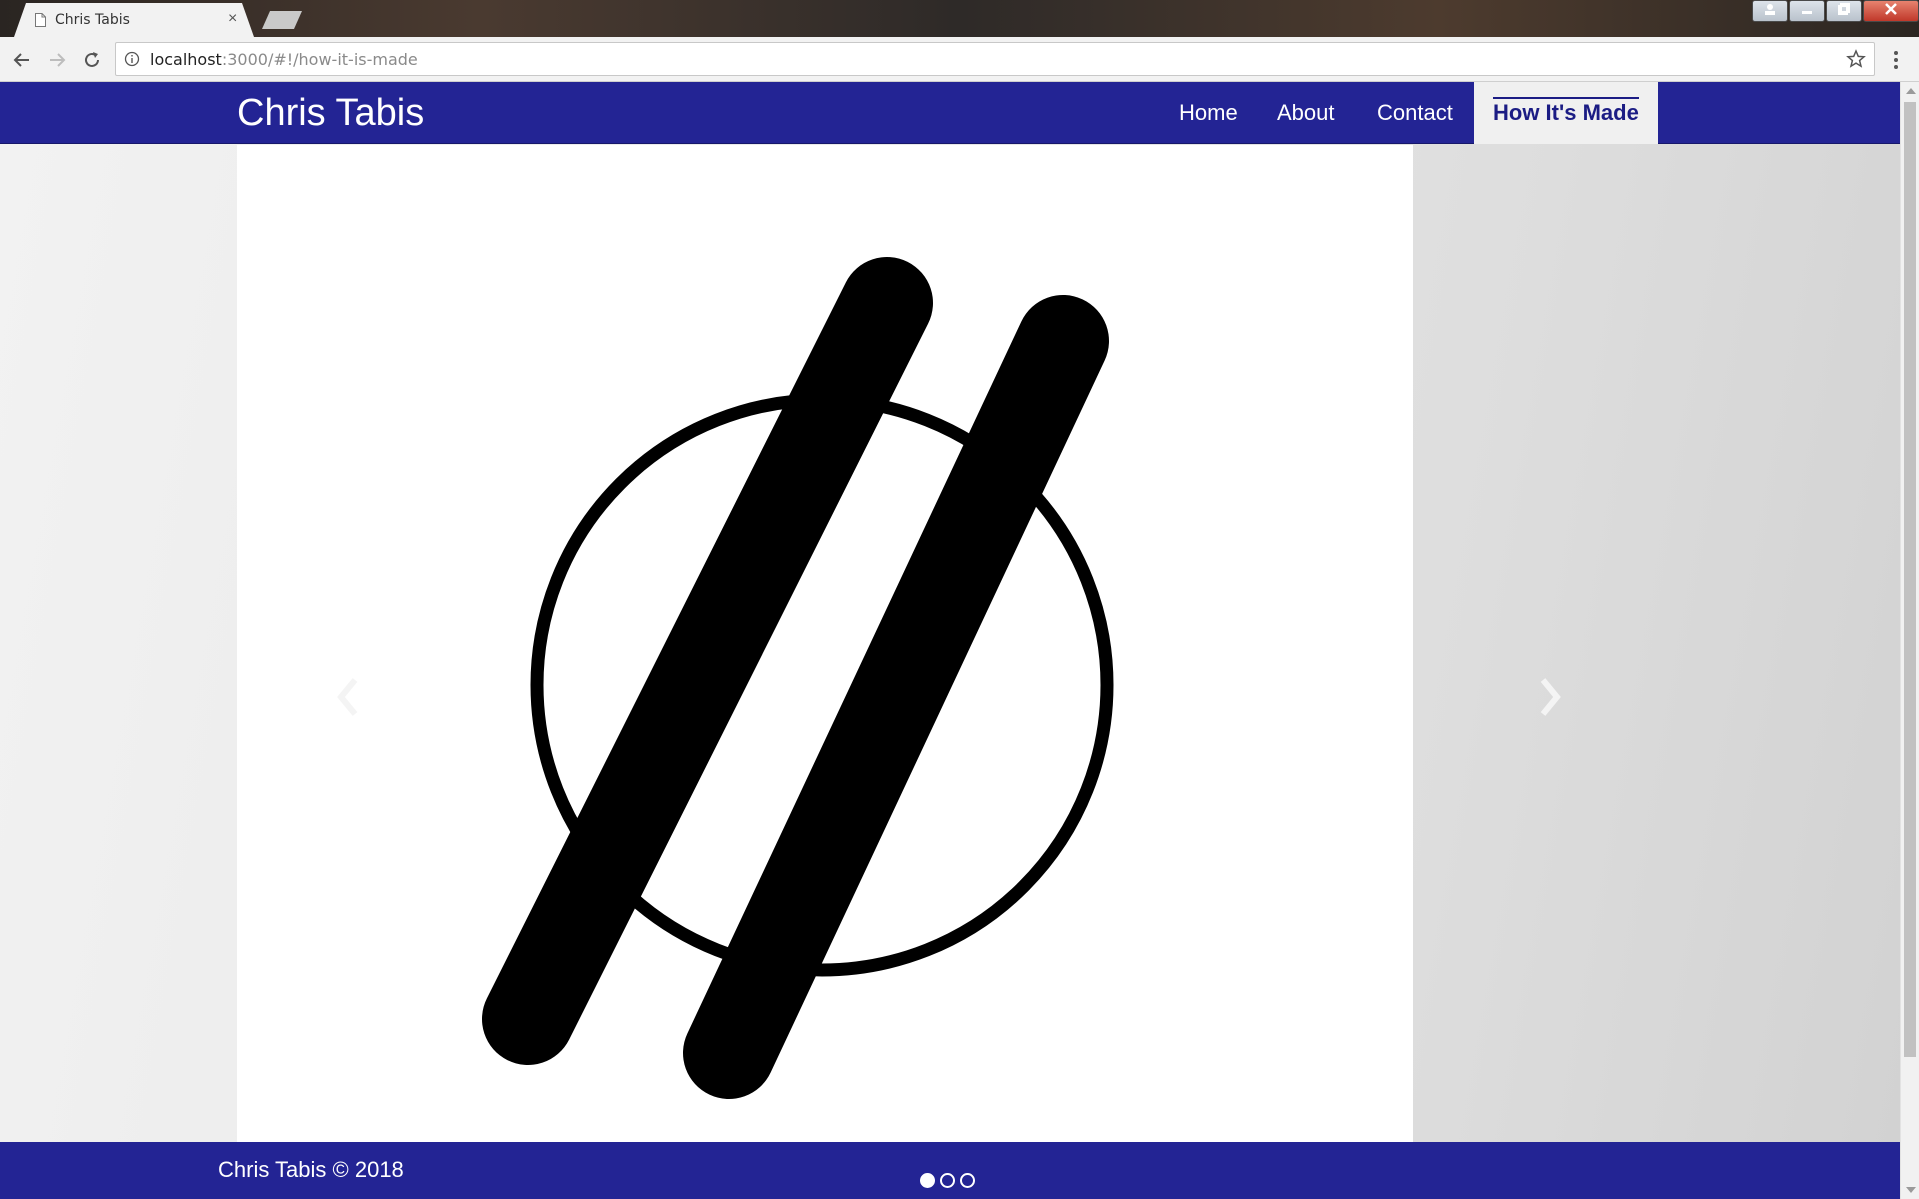 The image size is (1919, 1199). What do you see at coordinates (1306, 113) in the screenshot?
I see `nav-about: About` at bounding box center [1306, 113].